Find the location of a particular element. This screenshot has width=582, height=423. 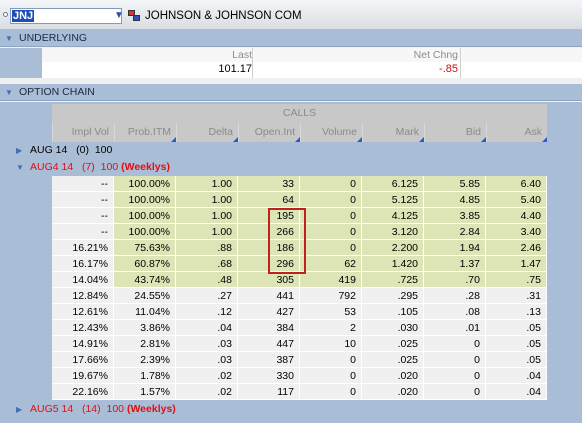

volume-cell: 62 is located at coordinates (331, 264).